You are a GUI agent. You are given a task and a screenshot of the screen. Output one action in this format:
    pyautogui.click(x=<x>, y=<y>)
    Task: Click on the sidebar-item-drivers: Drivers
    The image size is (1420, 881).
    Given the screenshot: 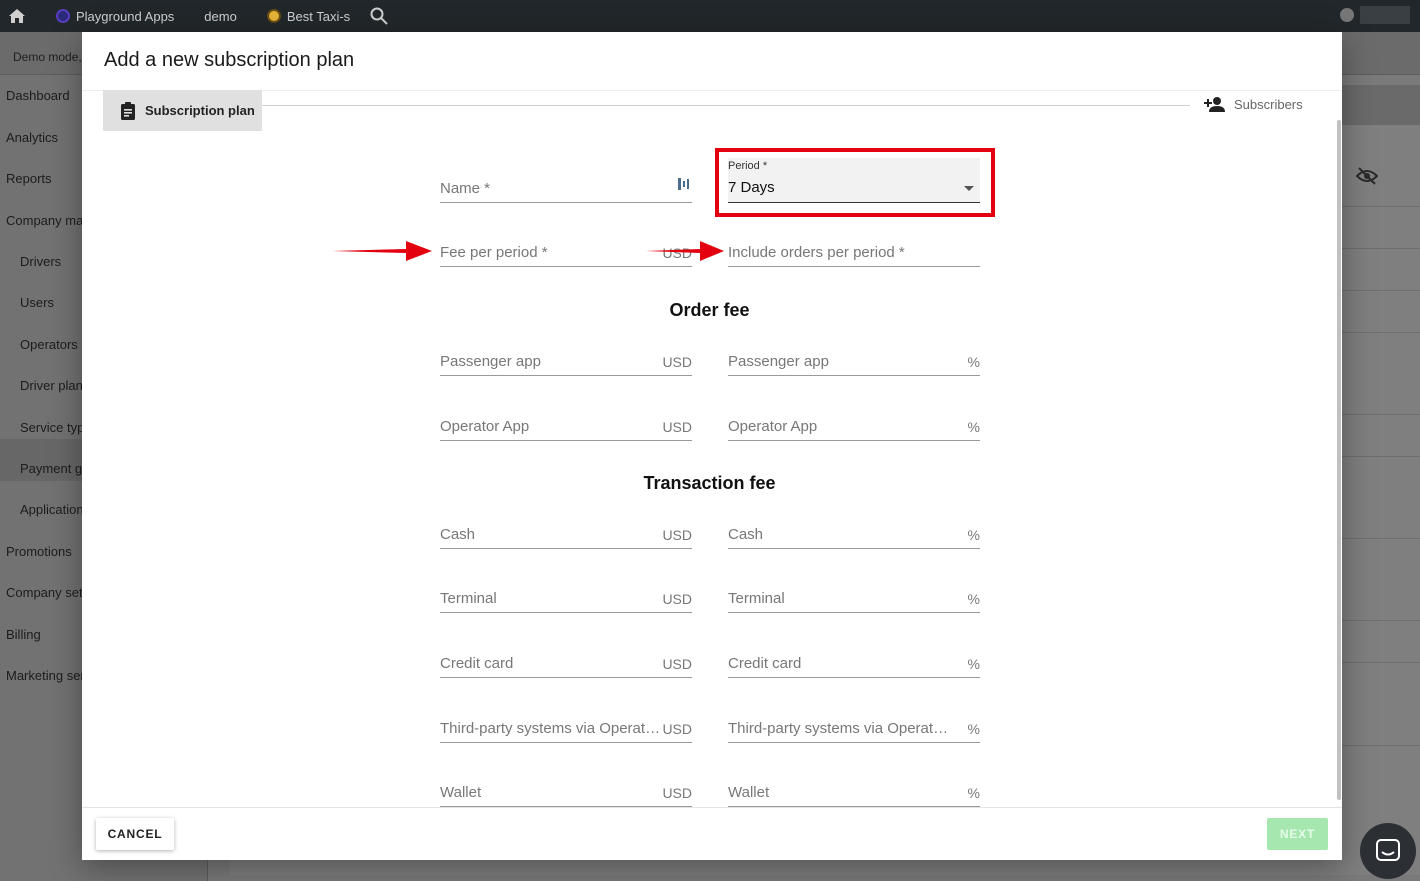 What is the action you would take?
    pyautogui.click(x=40, y=261)
    